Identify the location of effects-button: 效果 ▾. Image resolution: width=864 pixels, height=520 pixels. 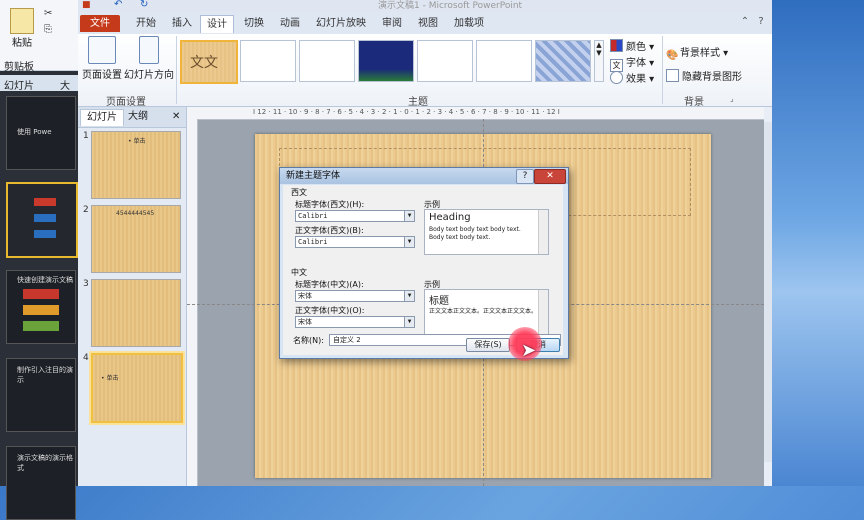
(632, 77).